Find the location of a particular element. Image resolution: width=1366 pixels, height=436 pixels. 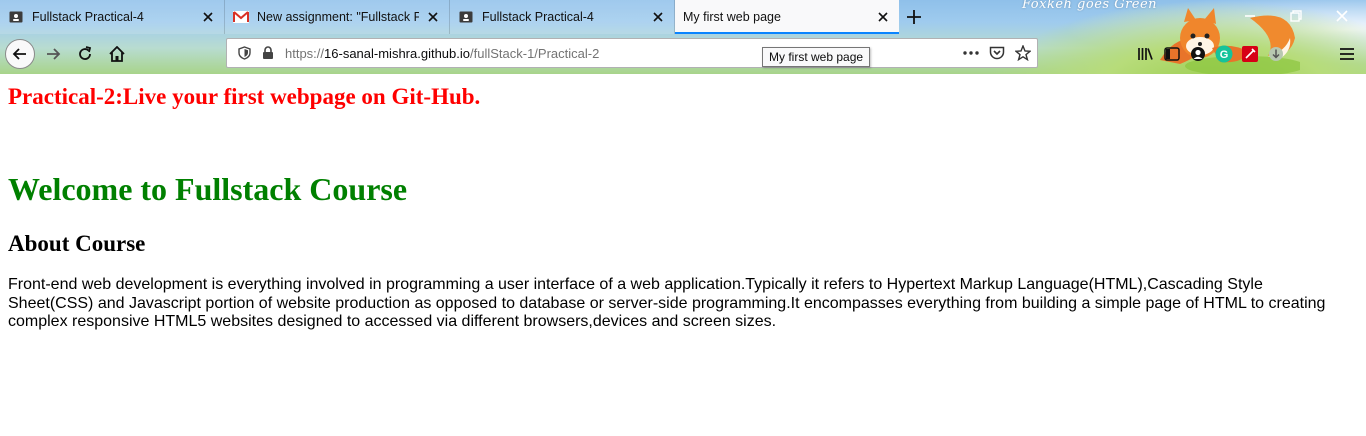

home-icon is located at coordinates (117, 54).